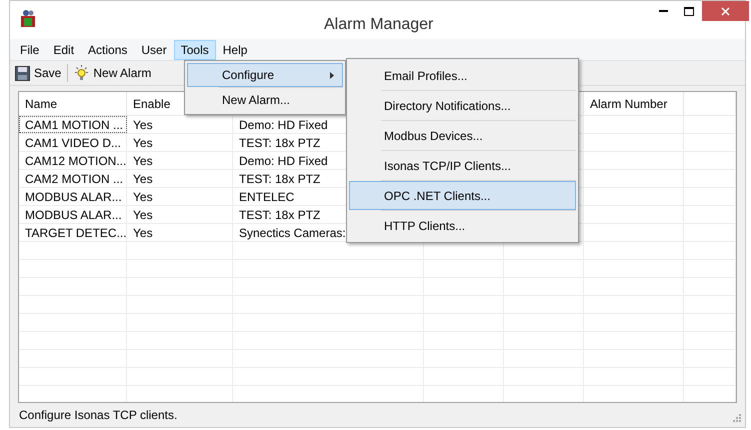 The width and height of the screenshot is (751, 430). What do you see at coordinates (29, 50) in the screenshot?
I see `menu-item: File` at bounding box center [29, 50].